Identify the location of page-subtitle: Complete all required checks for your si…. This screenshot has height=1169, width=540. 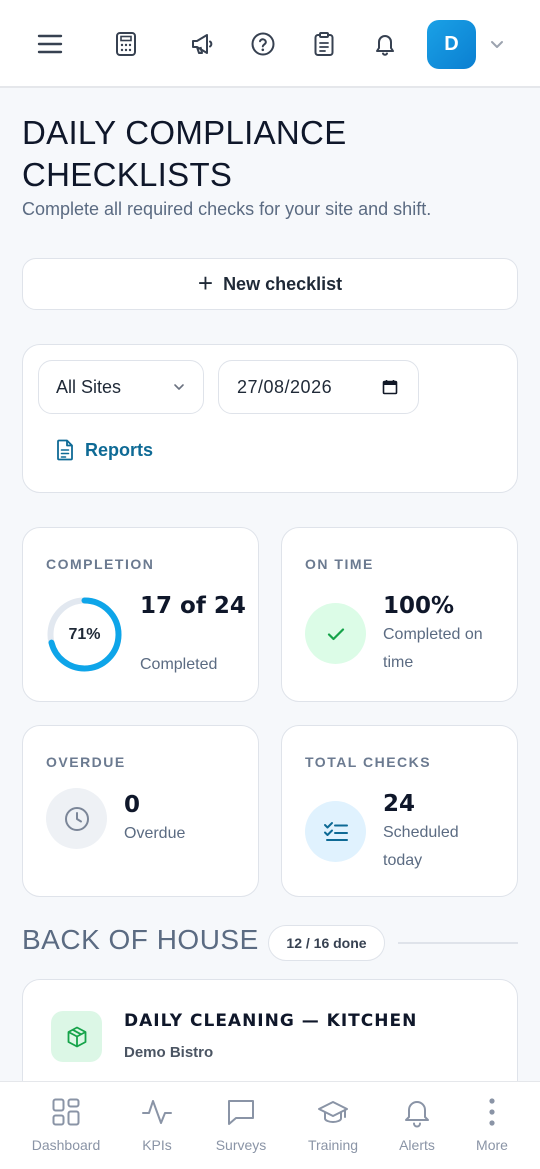
(227, 209).